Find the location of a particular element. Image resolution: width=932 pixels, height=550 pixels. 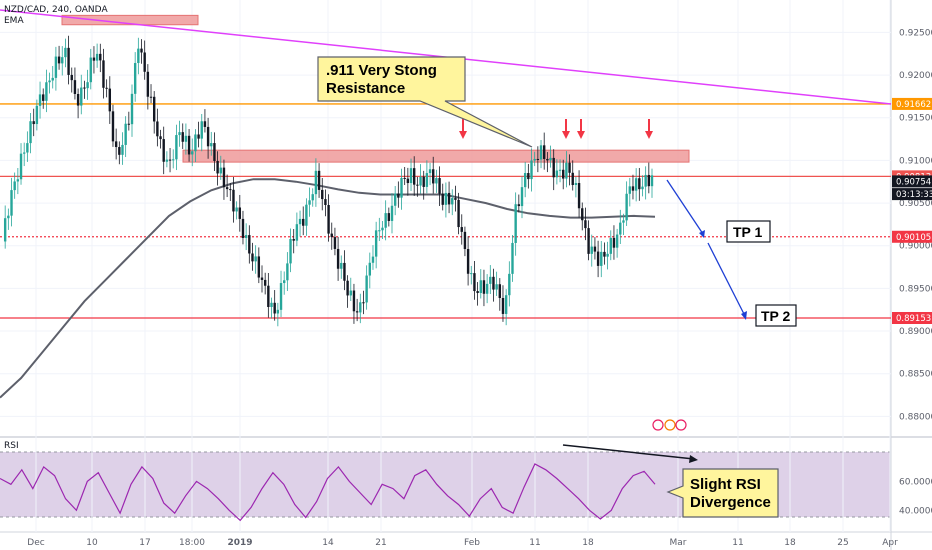

ema-legend: EMA is located at coordinates (14, 21).